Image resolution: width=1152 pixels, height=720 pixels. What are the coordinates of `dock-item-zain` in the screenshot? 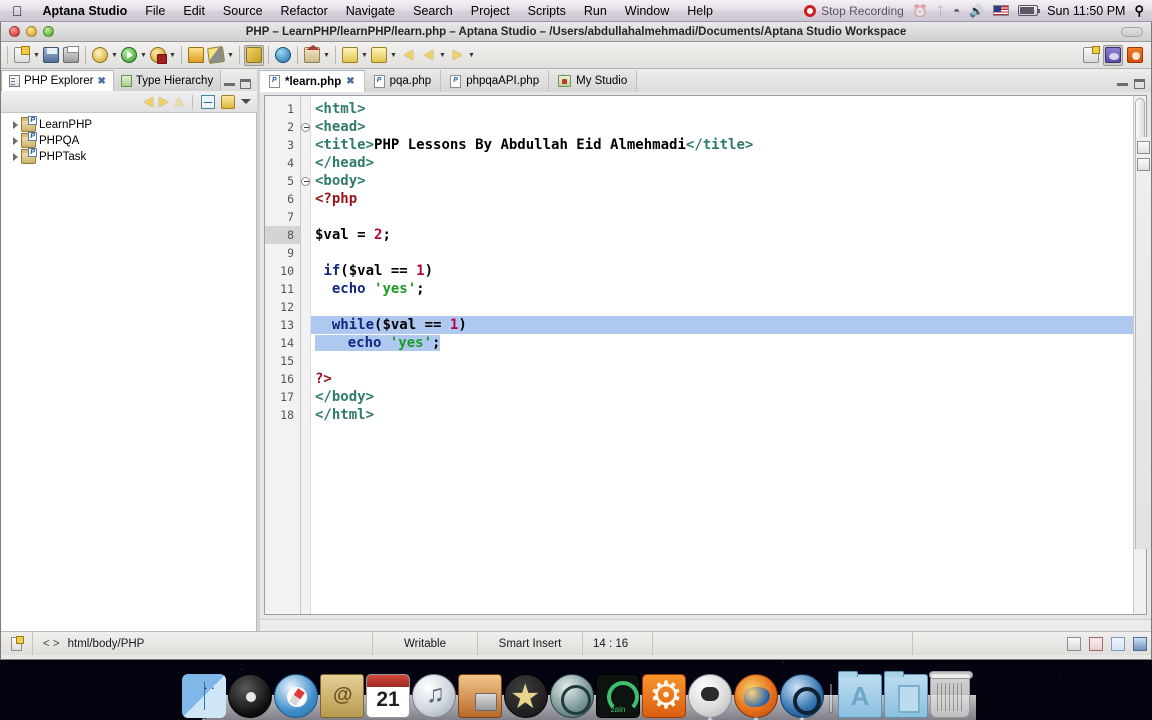 It's located at (618, 696).